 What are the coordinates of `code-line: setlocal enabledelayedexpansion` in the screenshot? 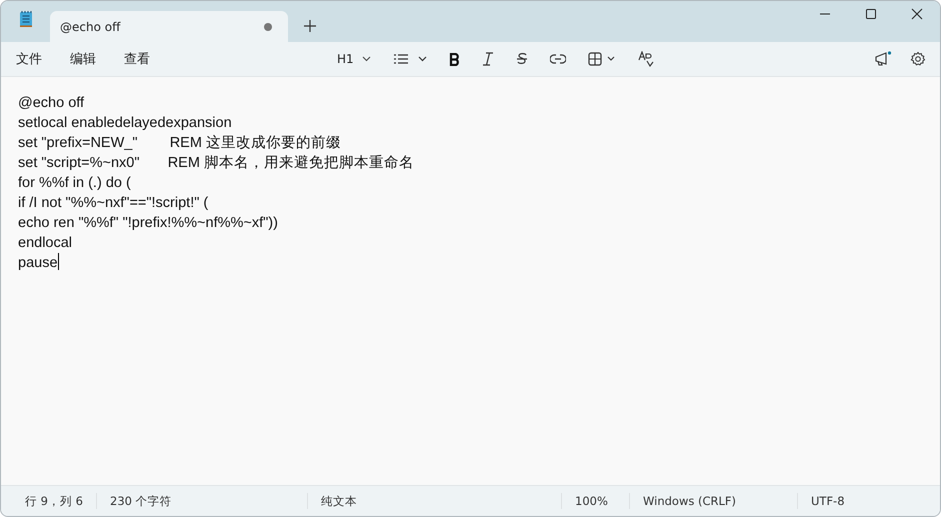 It's located at (125, 123).